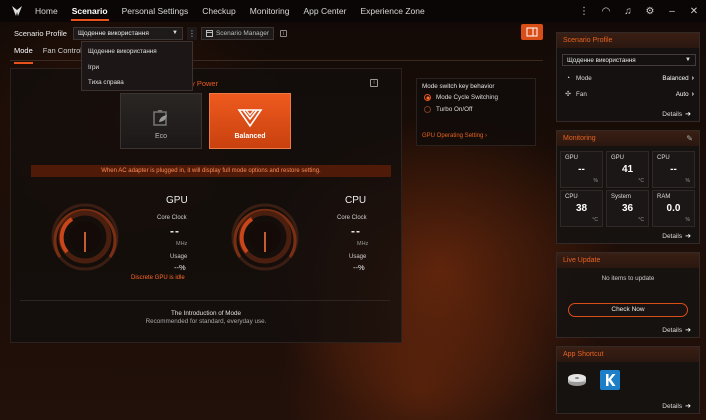  I want to click on cpu-title: CPU, so click(356, 200).